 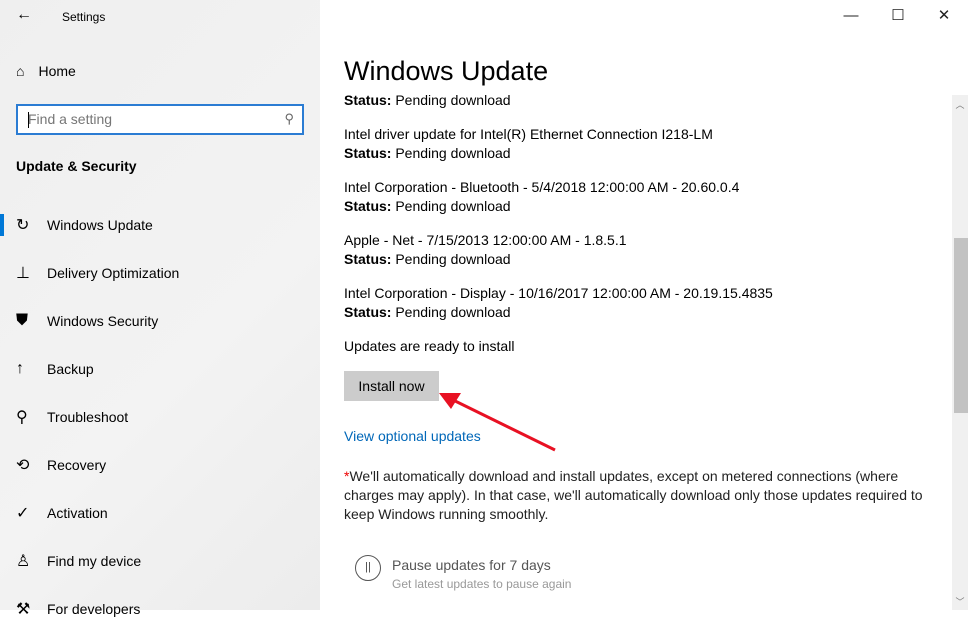 I want to click on minimize-button: —, so click(x=851, y=16).